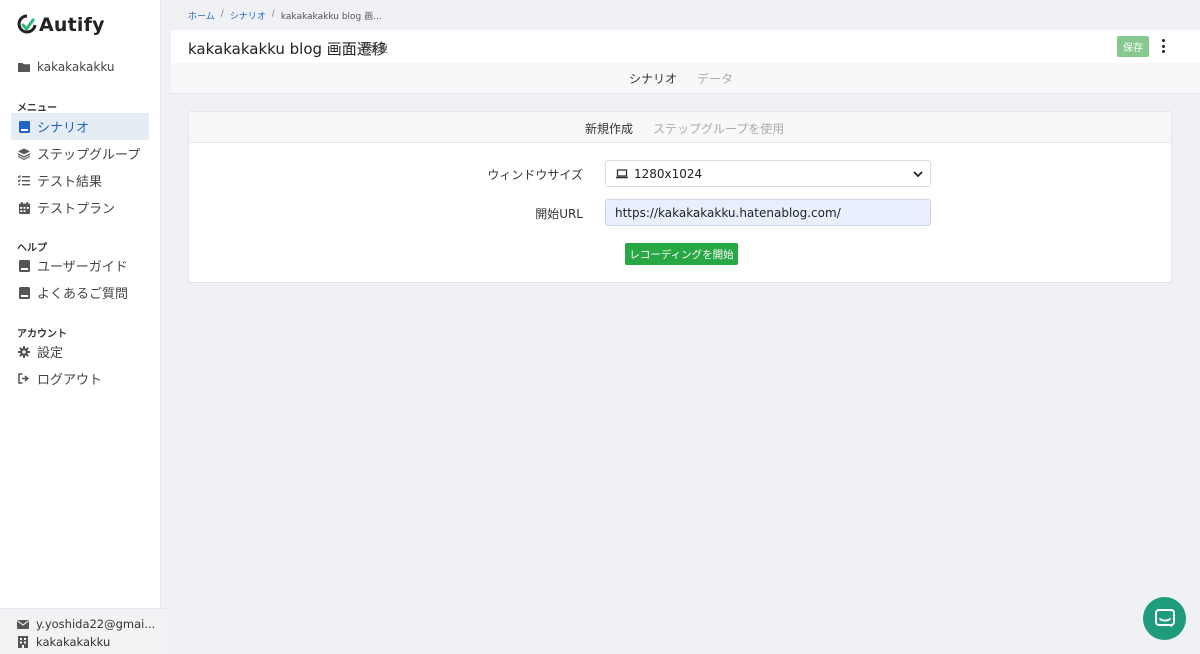  I want to click on project-selector: kakakakakku, so click(66, 67).